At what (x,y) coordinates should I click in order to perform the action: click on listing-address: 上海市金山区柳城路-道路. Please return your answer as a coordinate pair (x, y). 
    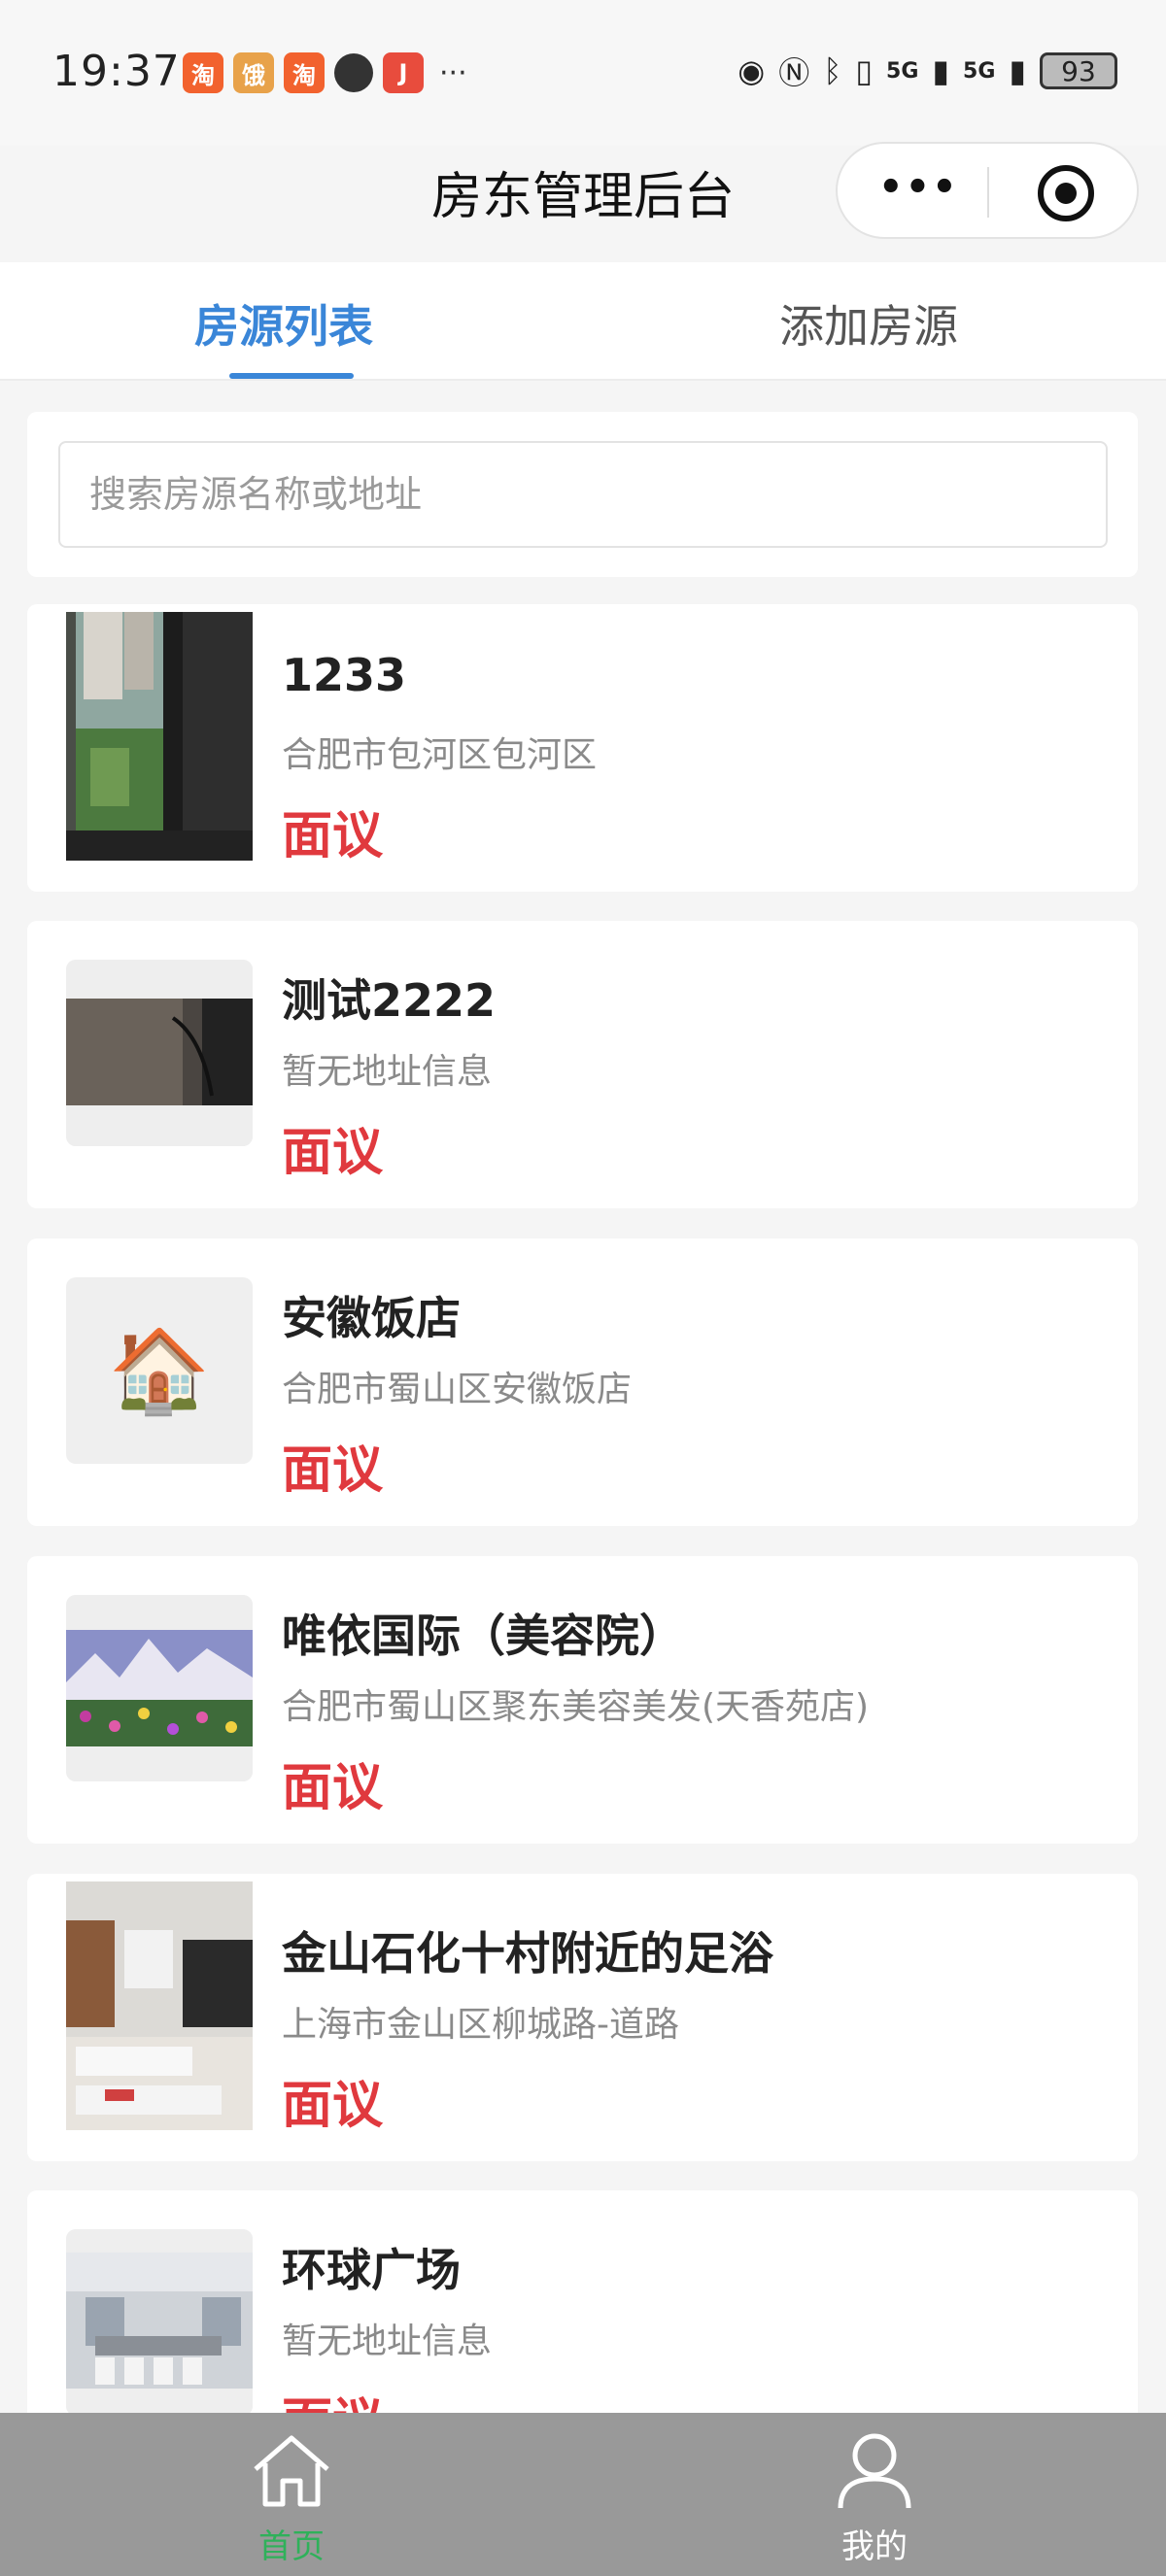
    Looking at the image, I should click on (480, 2025).